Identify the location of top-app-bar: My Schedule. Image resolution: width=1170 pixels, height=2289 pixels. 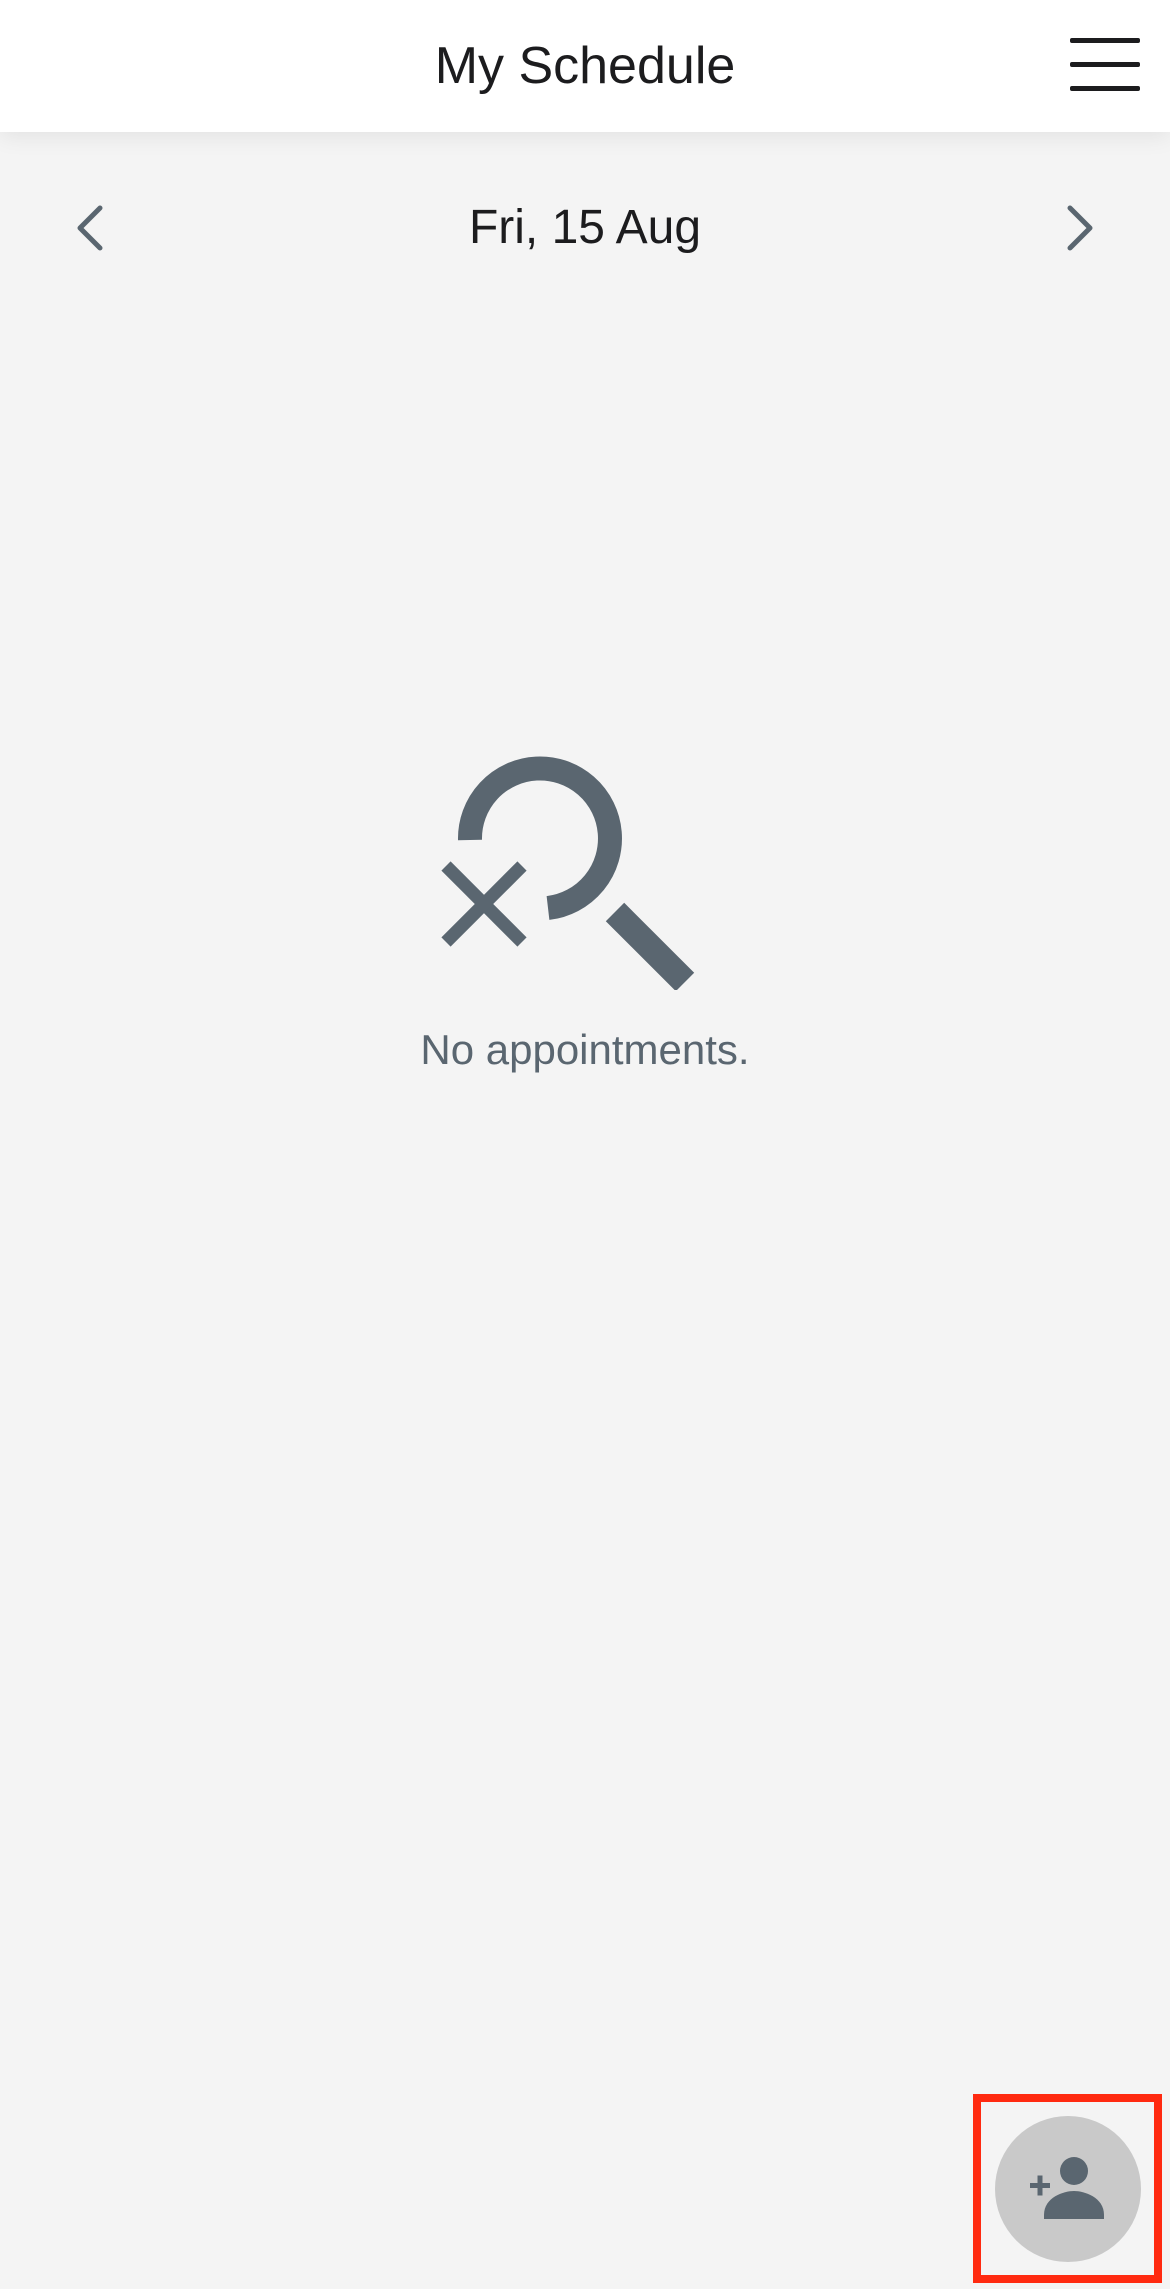
(585, 66).